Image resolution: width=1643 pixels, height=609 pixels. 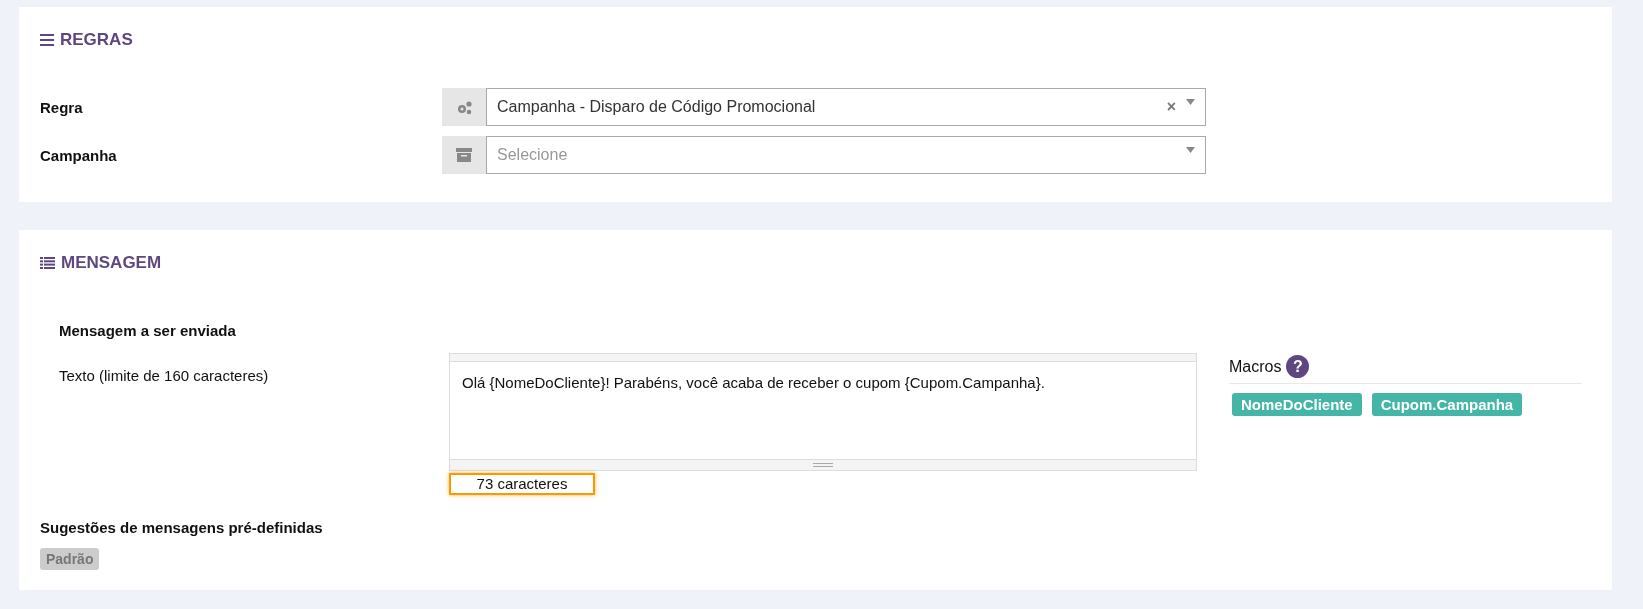 What do you see at coordinates (1171, 107) in the screenshot?
I see `clear-icon: ×` at bounding box center [1171, 107].